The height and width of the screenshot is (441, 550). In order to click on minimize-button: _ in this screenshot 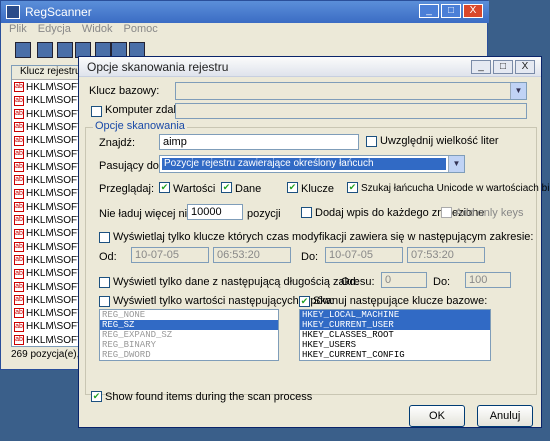, I will do `click(429, 11)`.